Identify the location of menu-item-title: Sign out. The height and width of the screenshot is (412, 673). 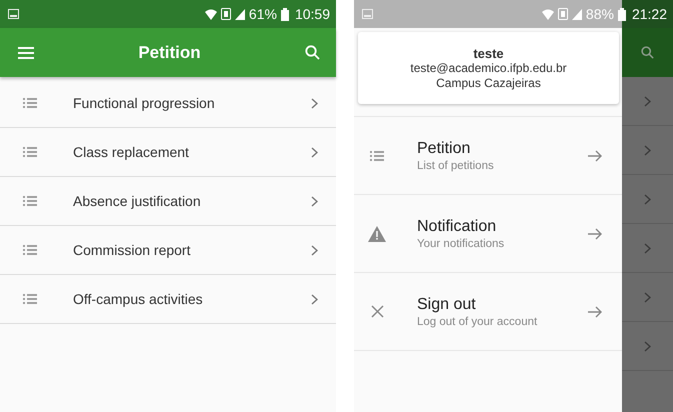
(447, 305).